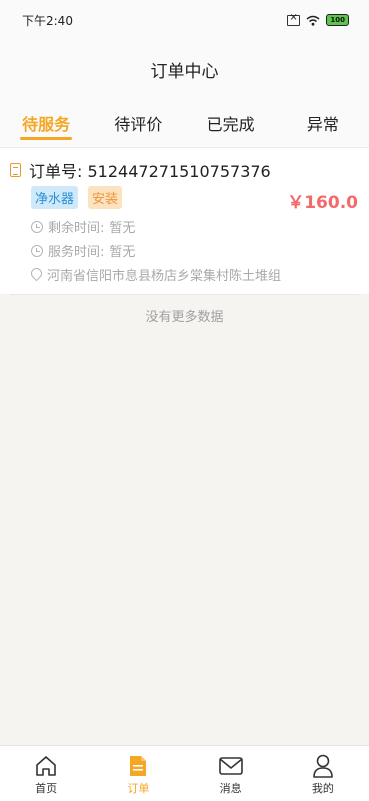 The width and height of the screenshot is (369, 801). Describe the element at coordinates (47, 20) in the screenshot. I see `status-time: 下午2:40` at that location.